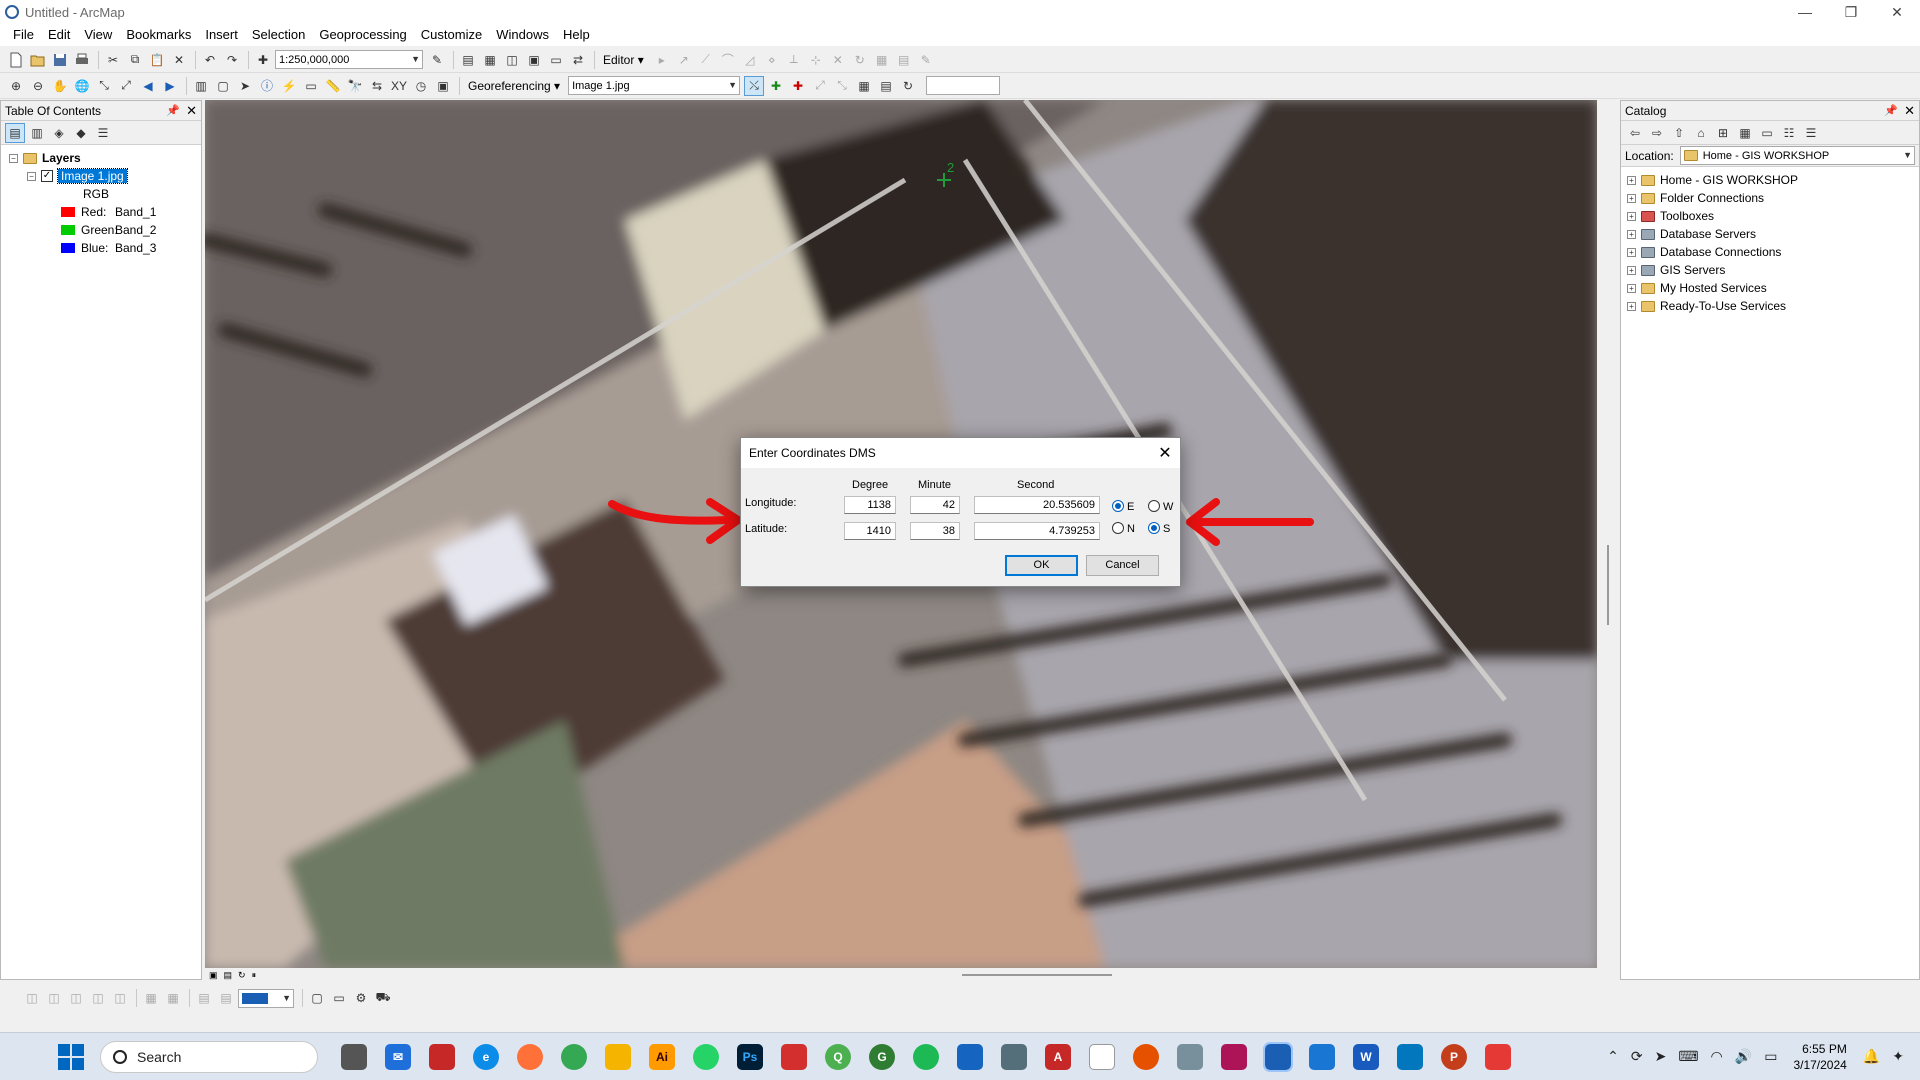 This screenshot has height=1080, width=1920. Describe the element at coordinates (1789, 133) in the screenshot. I see `toggle-tree-icon: ☷` at that location.